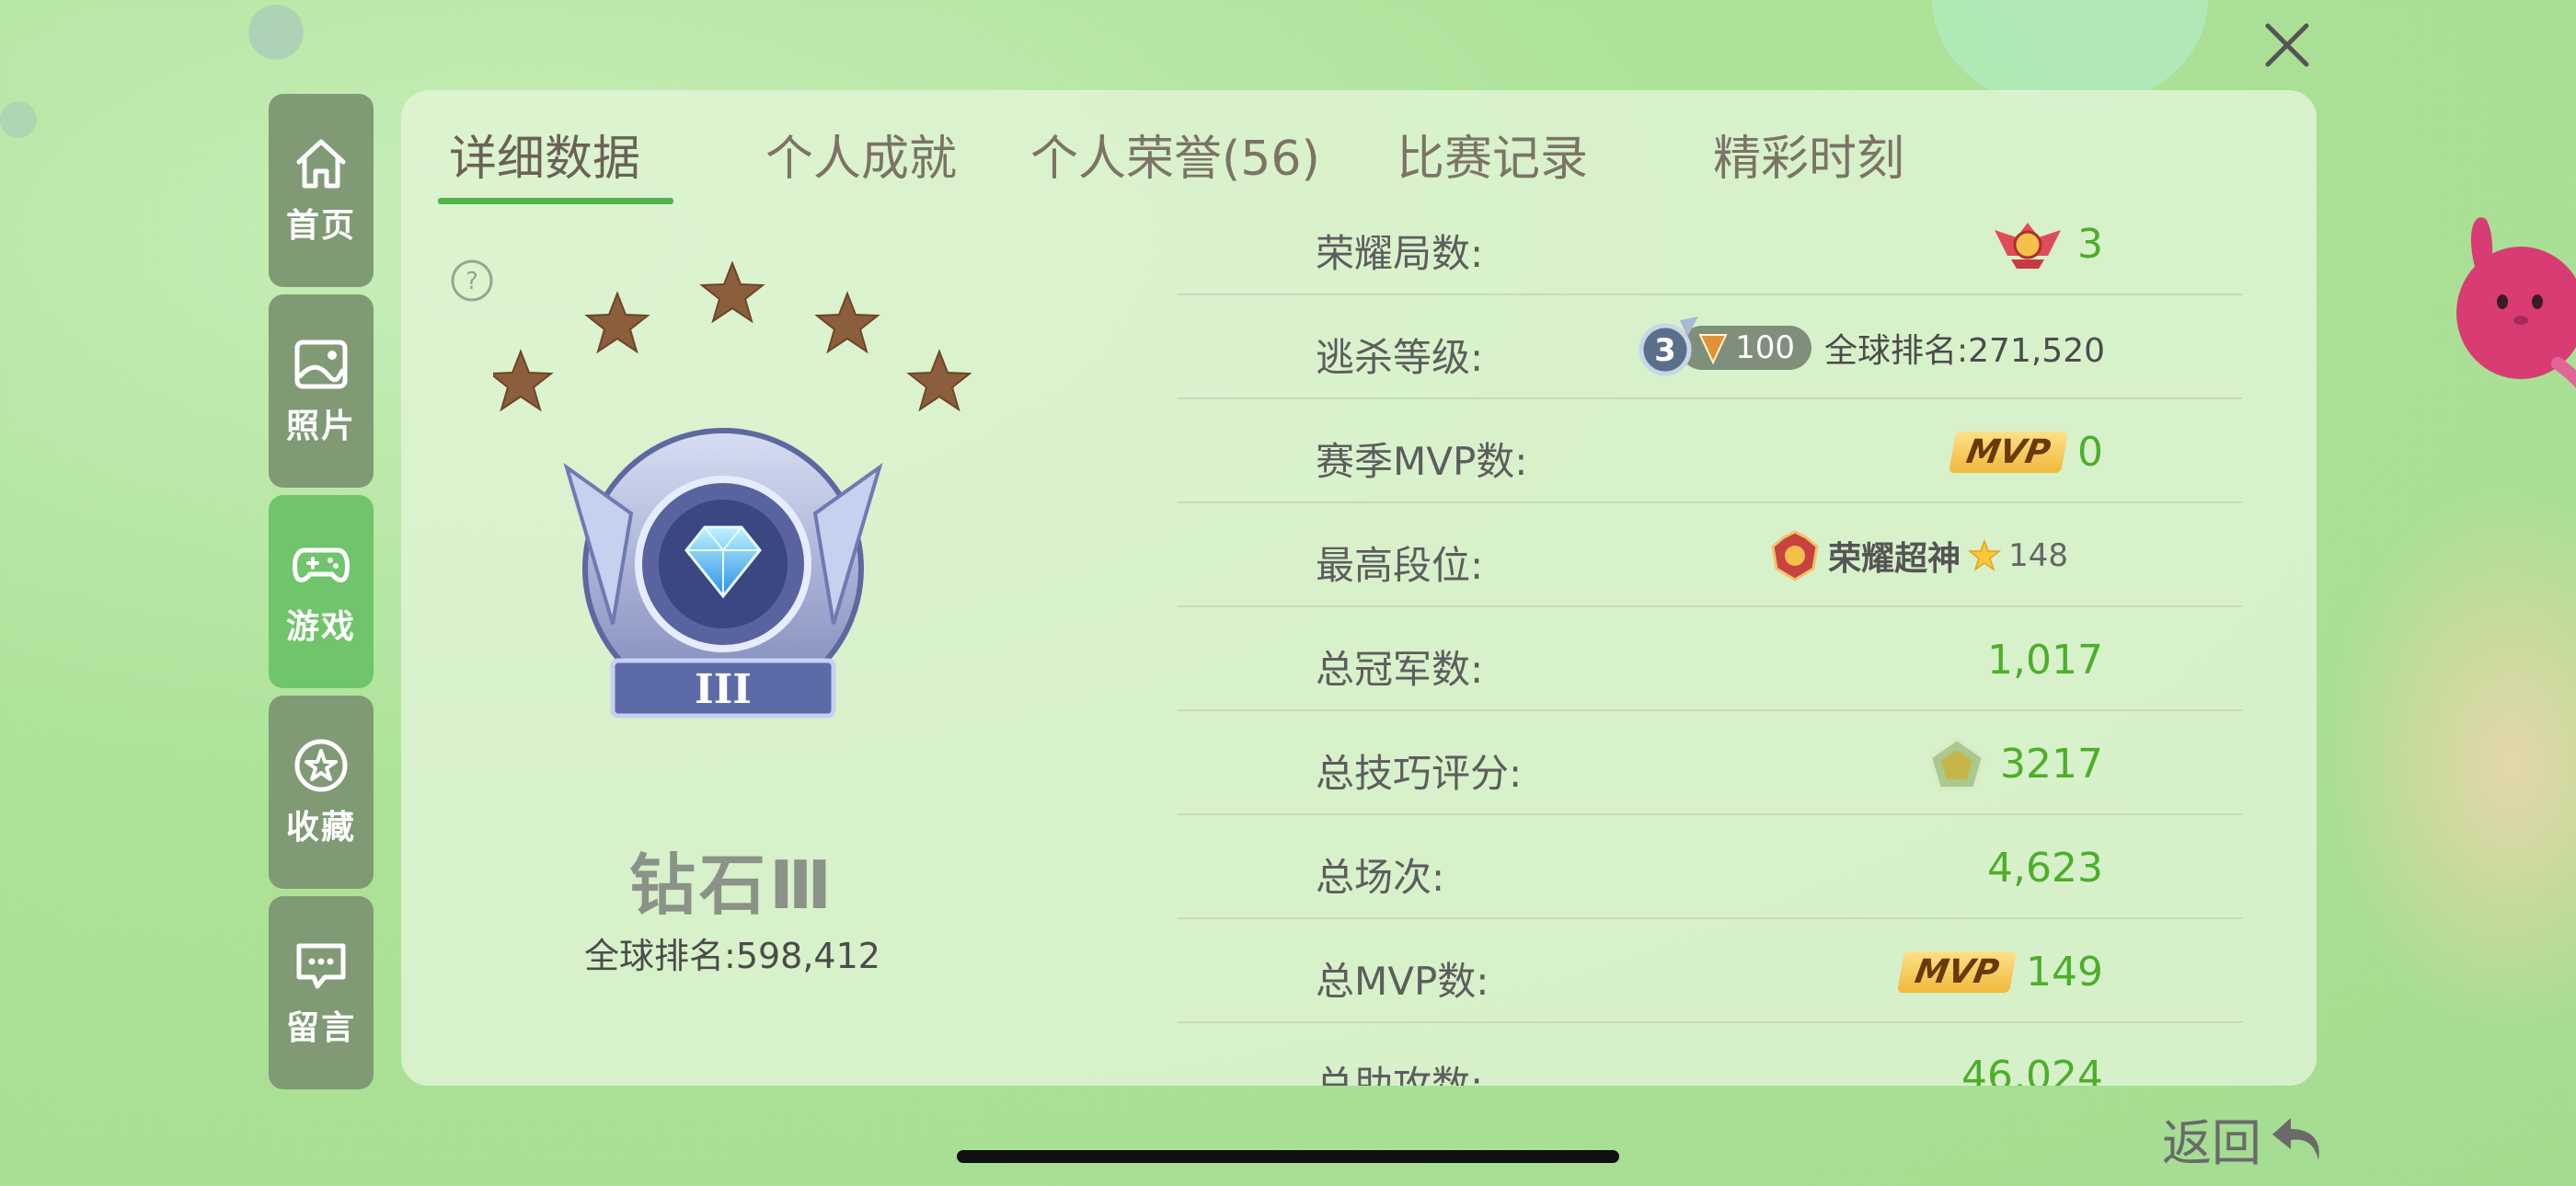 Image resolution: width=2576 pixels, height=1186 pixels. I want to click on rank-name: 钻石Ⅲ, so click(732, 885).